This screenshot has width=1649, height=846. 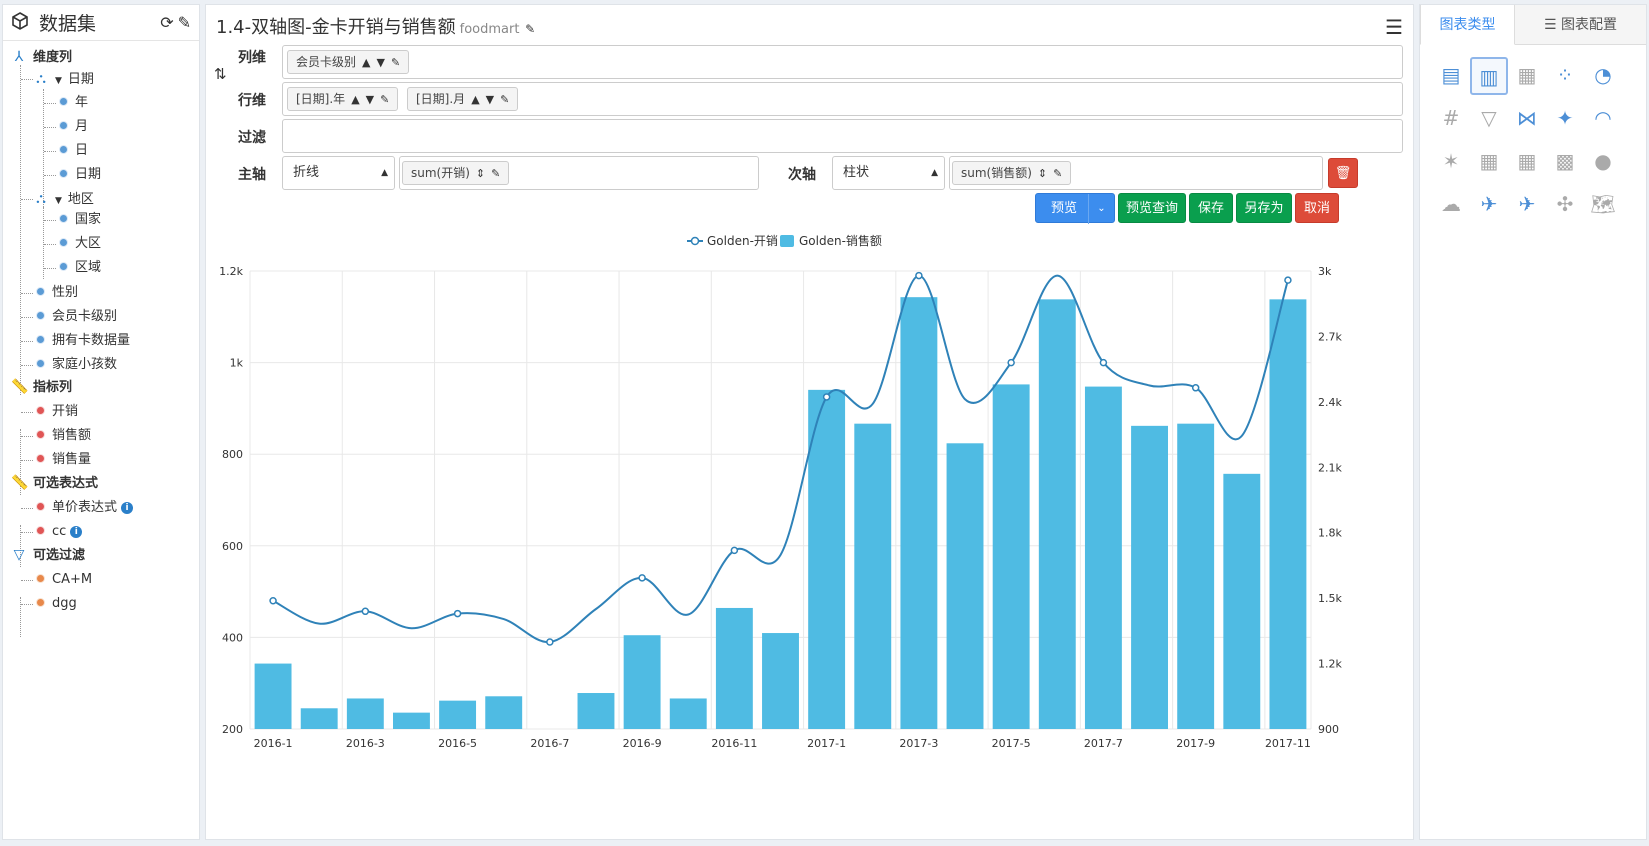 I want to click on preview-query-button: 预览查询, so click(x=1152, y=208).